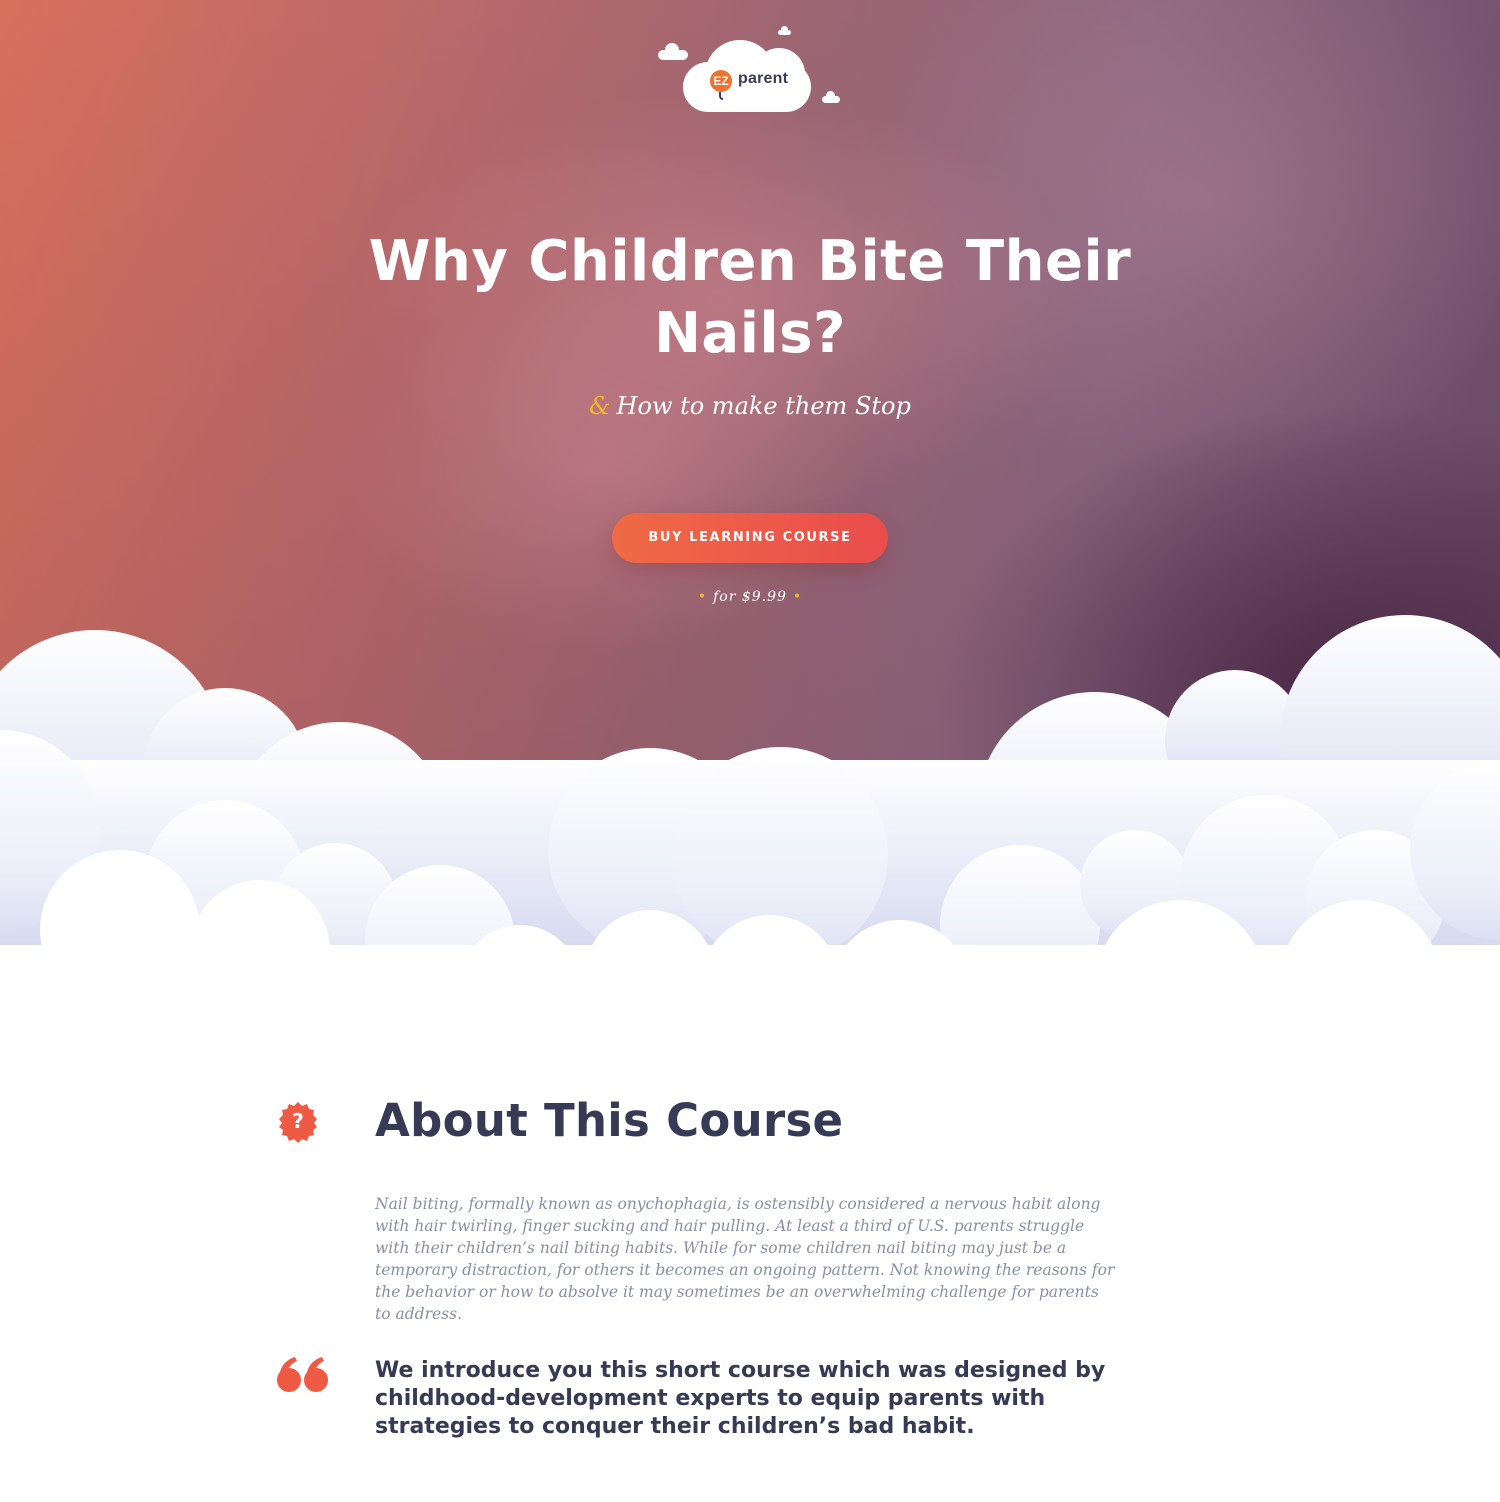  I want to click on question-badge-icon: ?, so click(298, 1122).